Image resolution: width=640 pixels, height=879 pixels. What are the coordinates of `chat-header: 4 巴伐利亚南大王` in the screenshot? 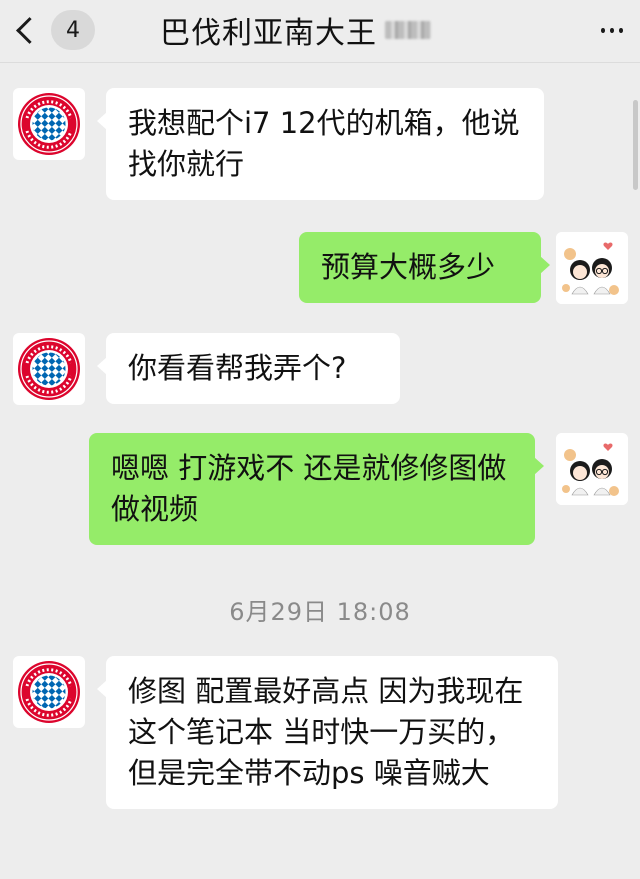 It's located at (320, 31).